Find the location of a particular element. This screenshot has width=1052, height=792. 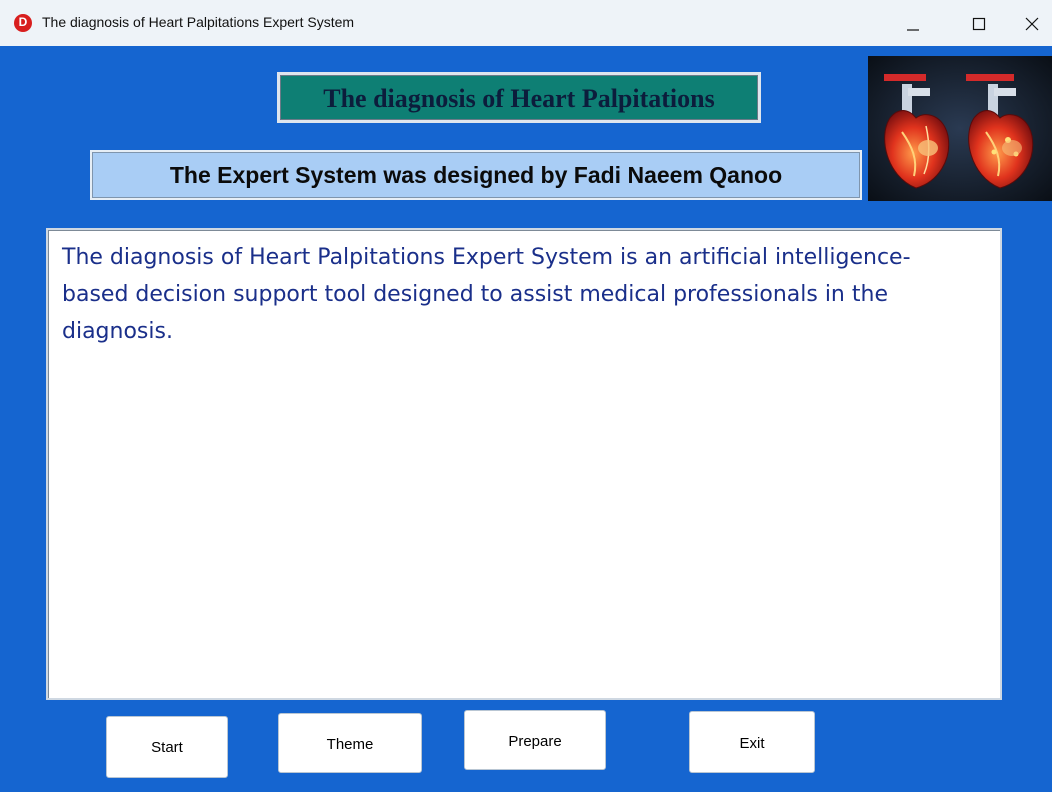

exit-button-label: Exit is located at coordinates (752, 743).